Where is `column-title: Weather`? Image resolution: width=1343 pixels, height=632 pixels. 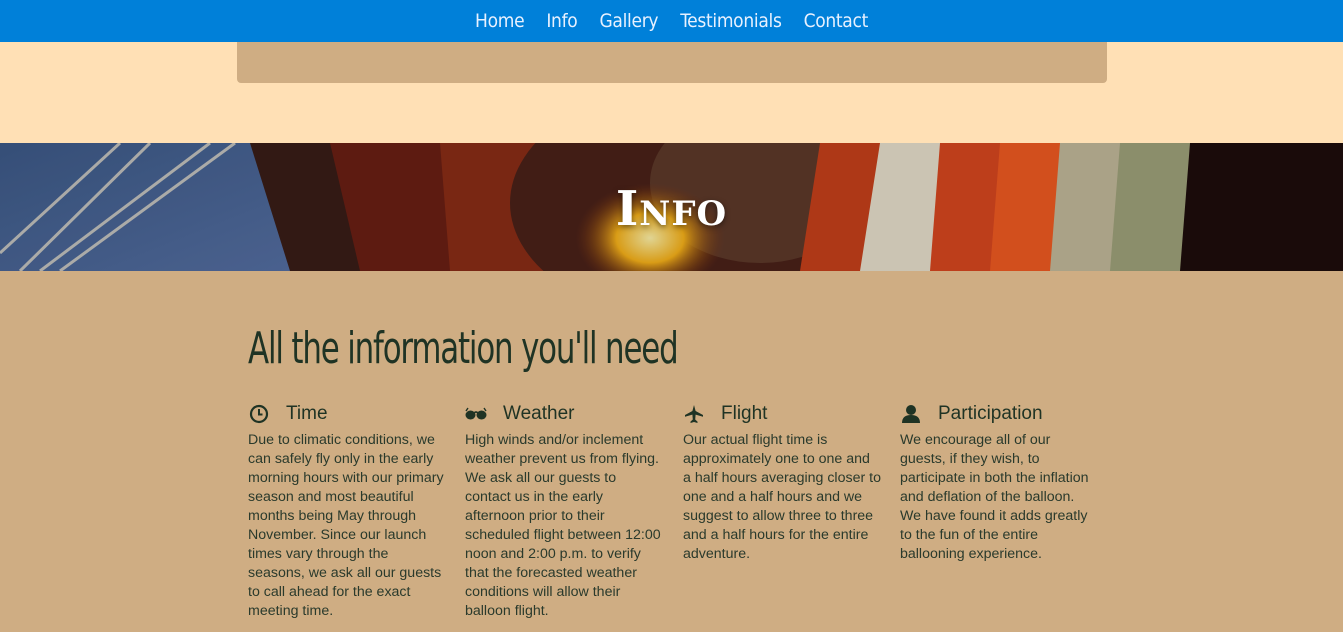
column-title: Weather is located at coordinates (539, 413).